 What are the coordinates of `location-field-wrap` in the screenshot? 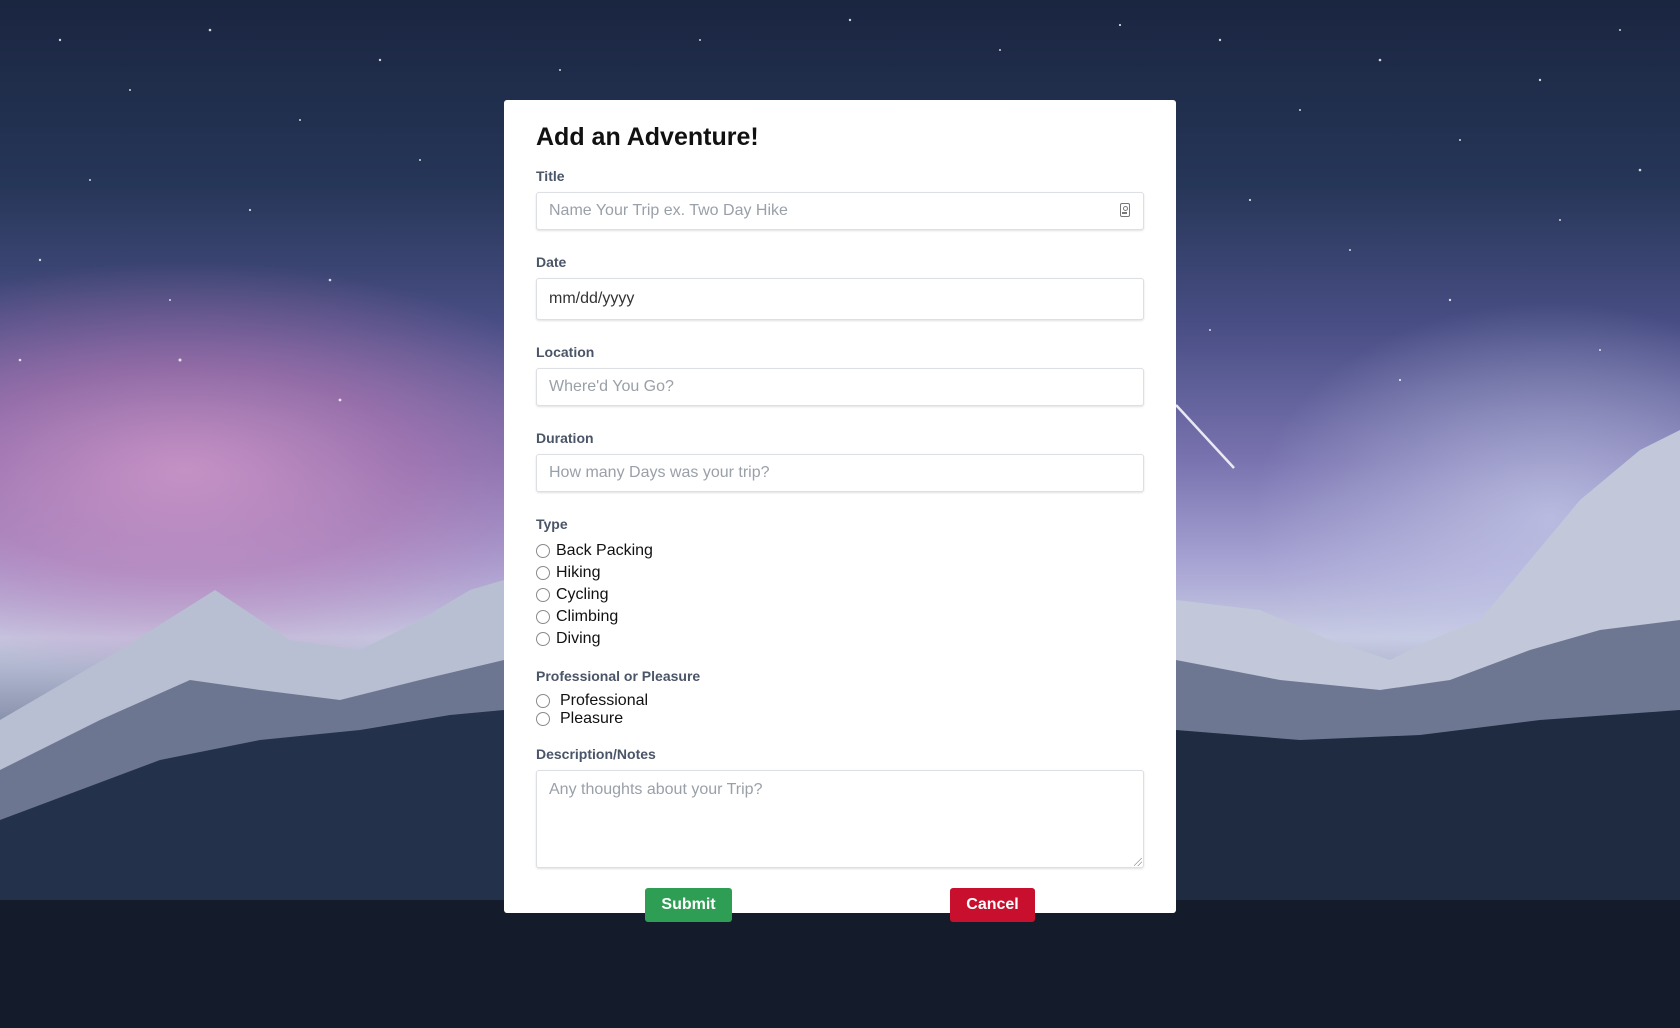 It's located at (840, 387).